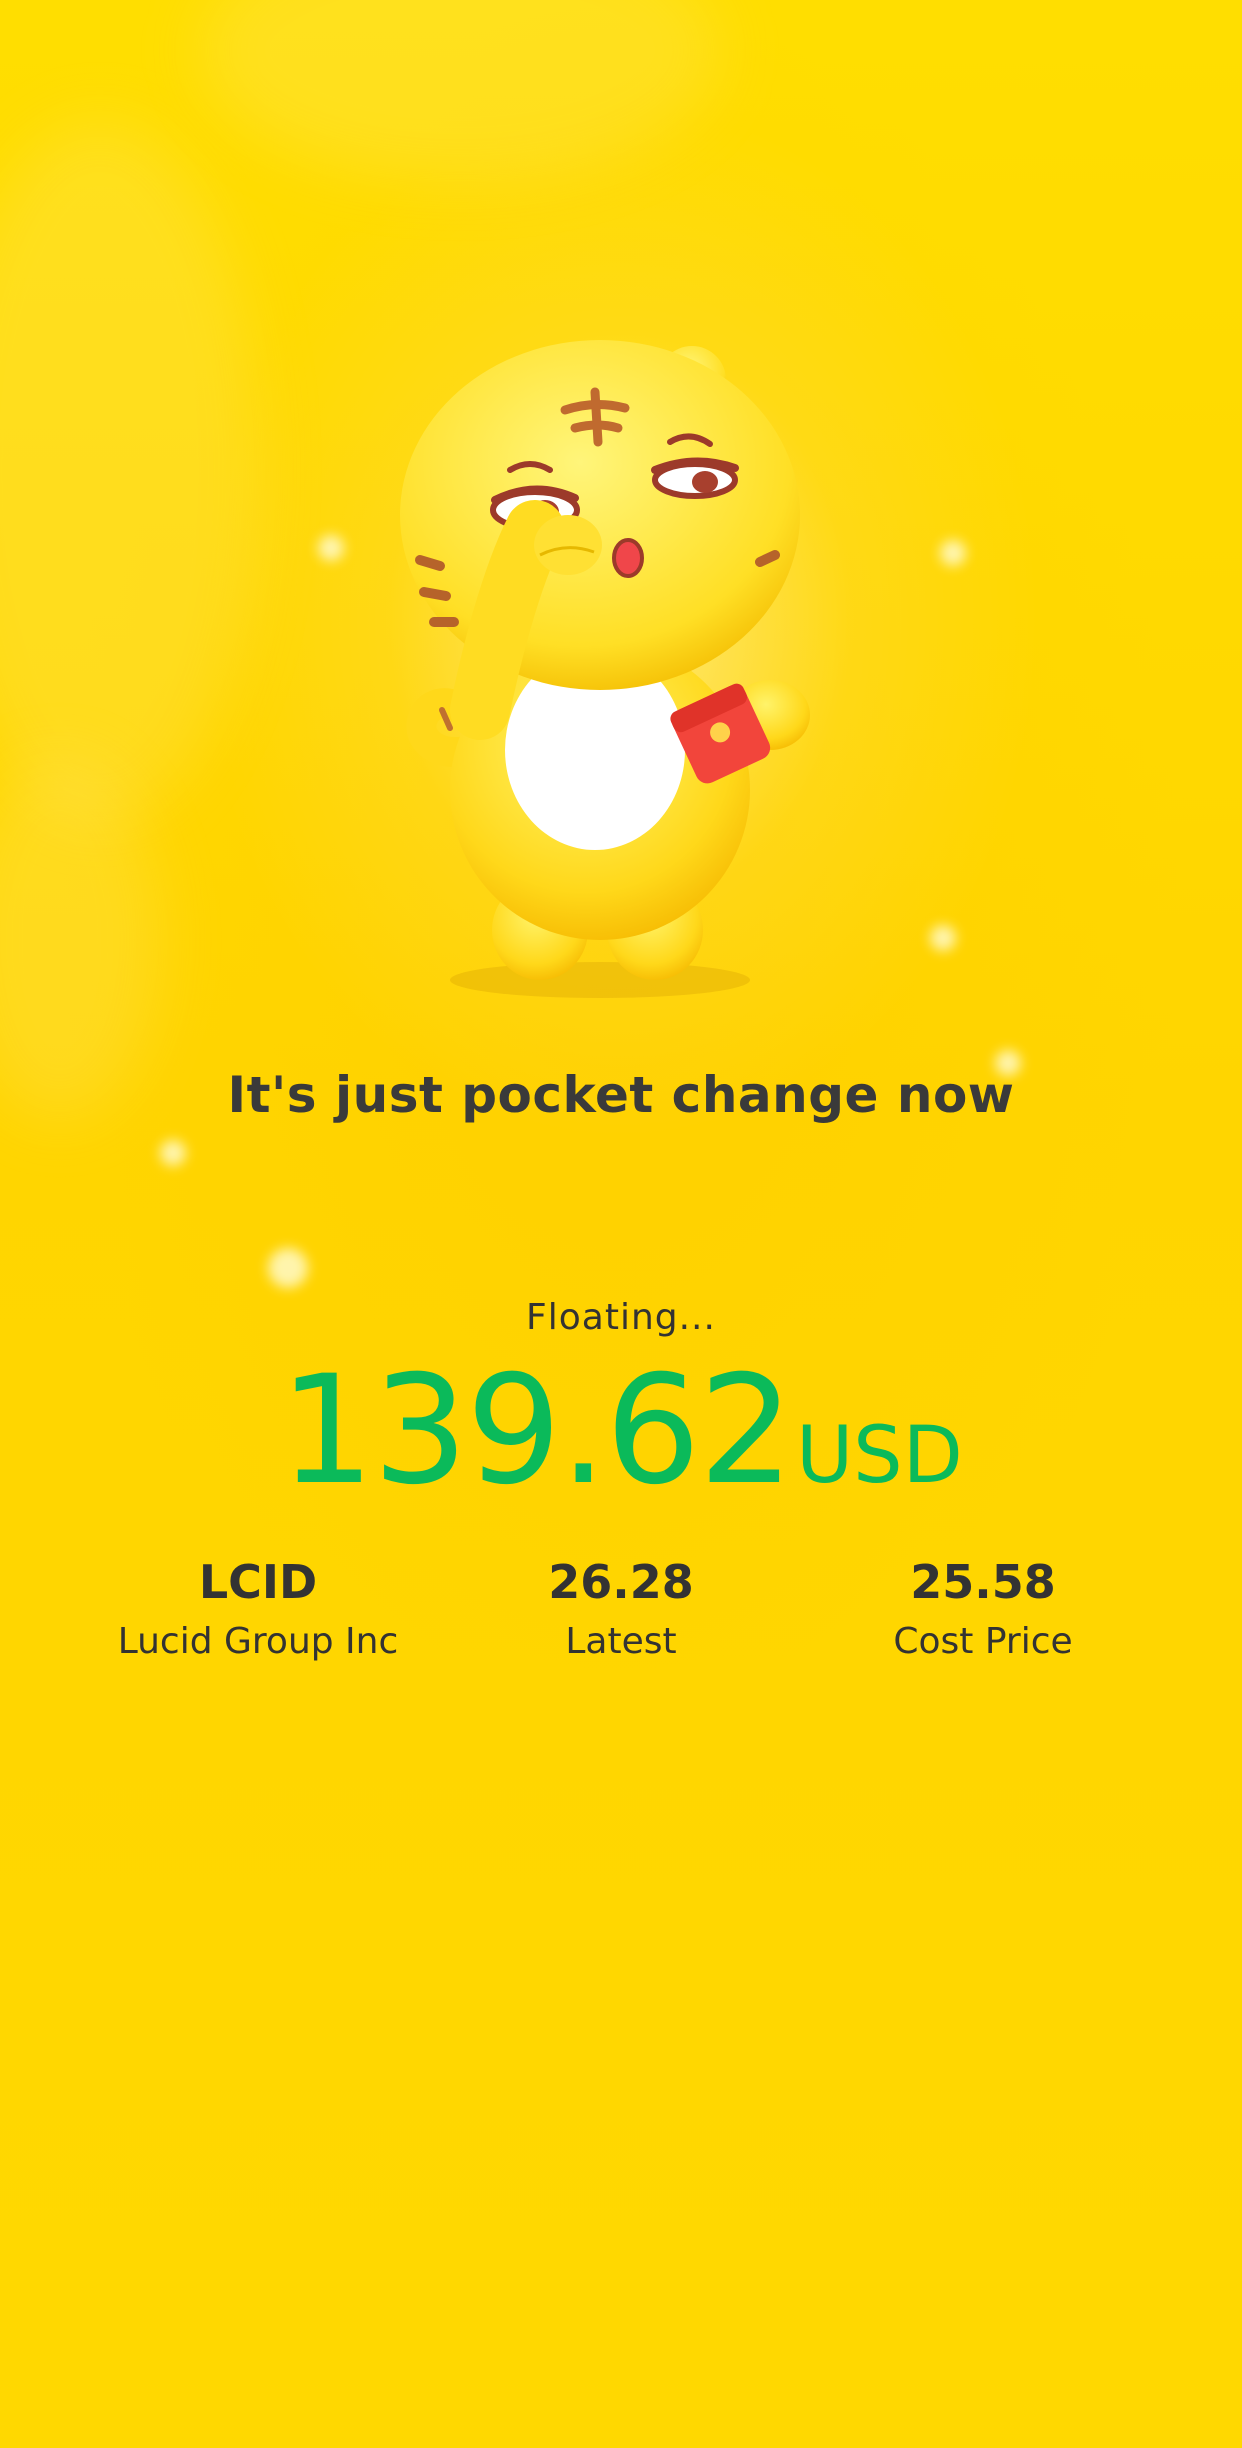 This screenshot has width=1242, height=2448. Describe the element at coordinates (983, 1641) in the screenshot. I see `stat-cost-price-label: Cost Price` at that location.